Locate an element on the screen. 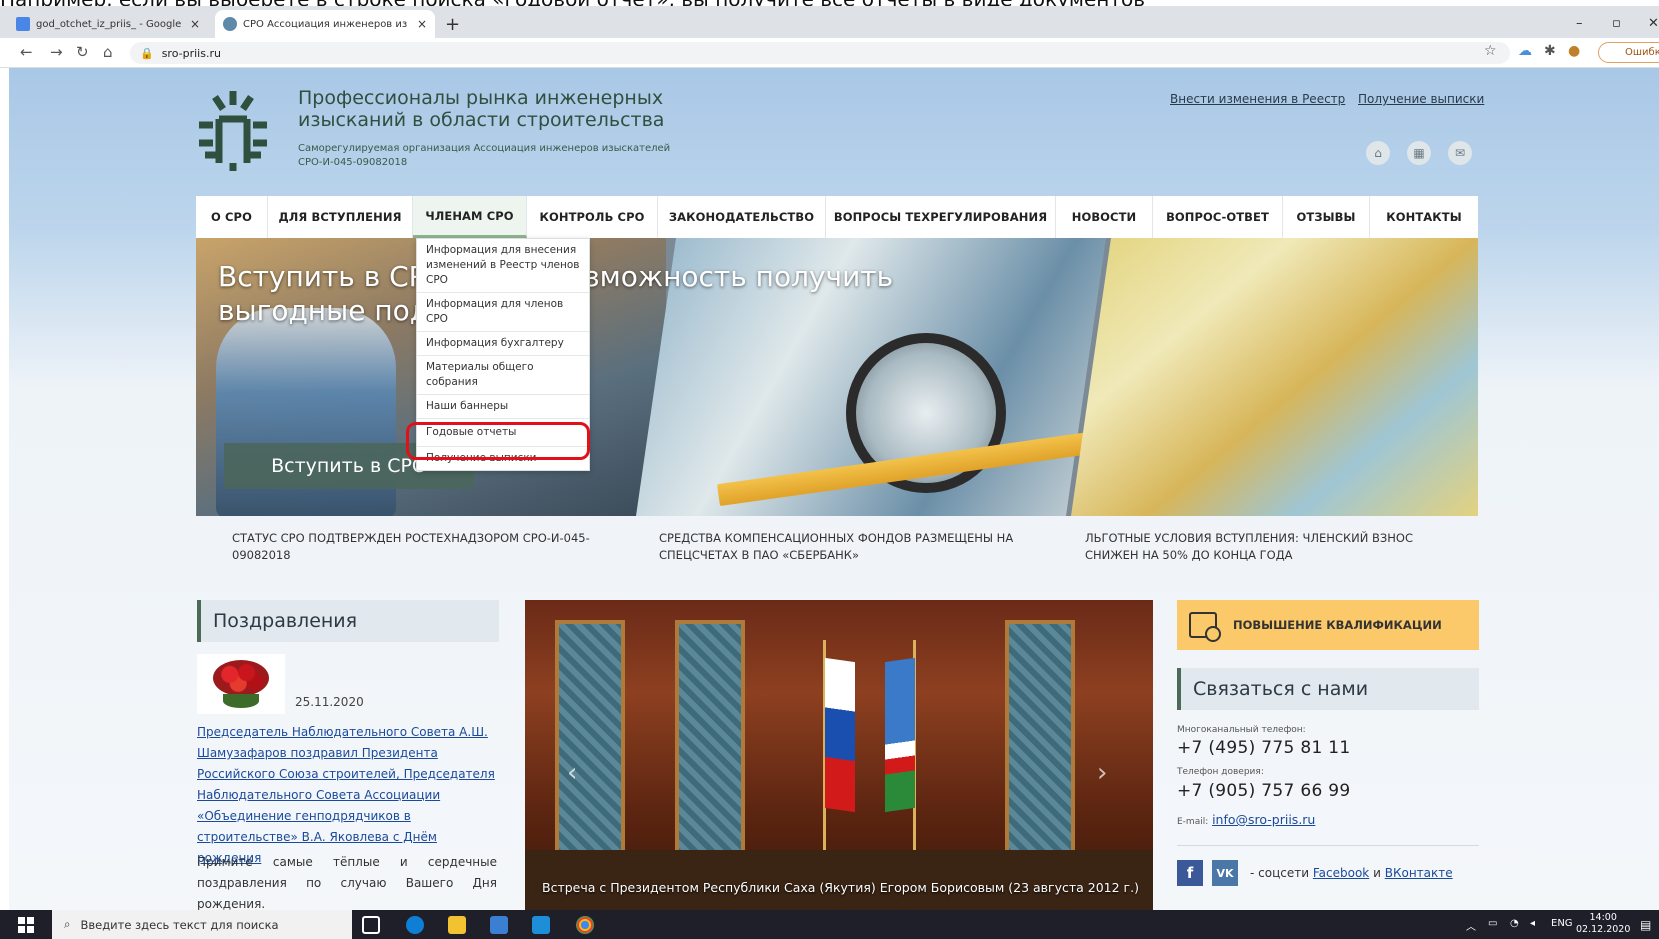  minimize-button: – is located at coordinates (1579, 23).